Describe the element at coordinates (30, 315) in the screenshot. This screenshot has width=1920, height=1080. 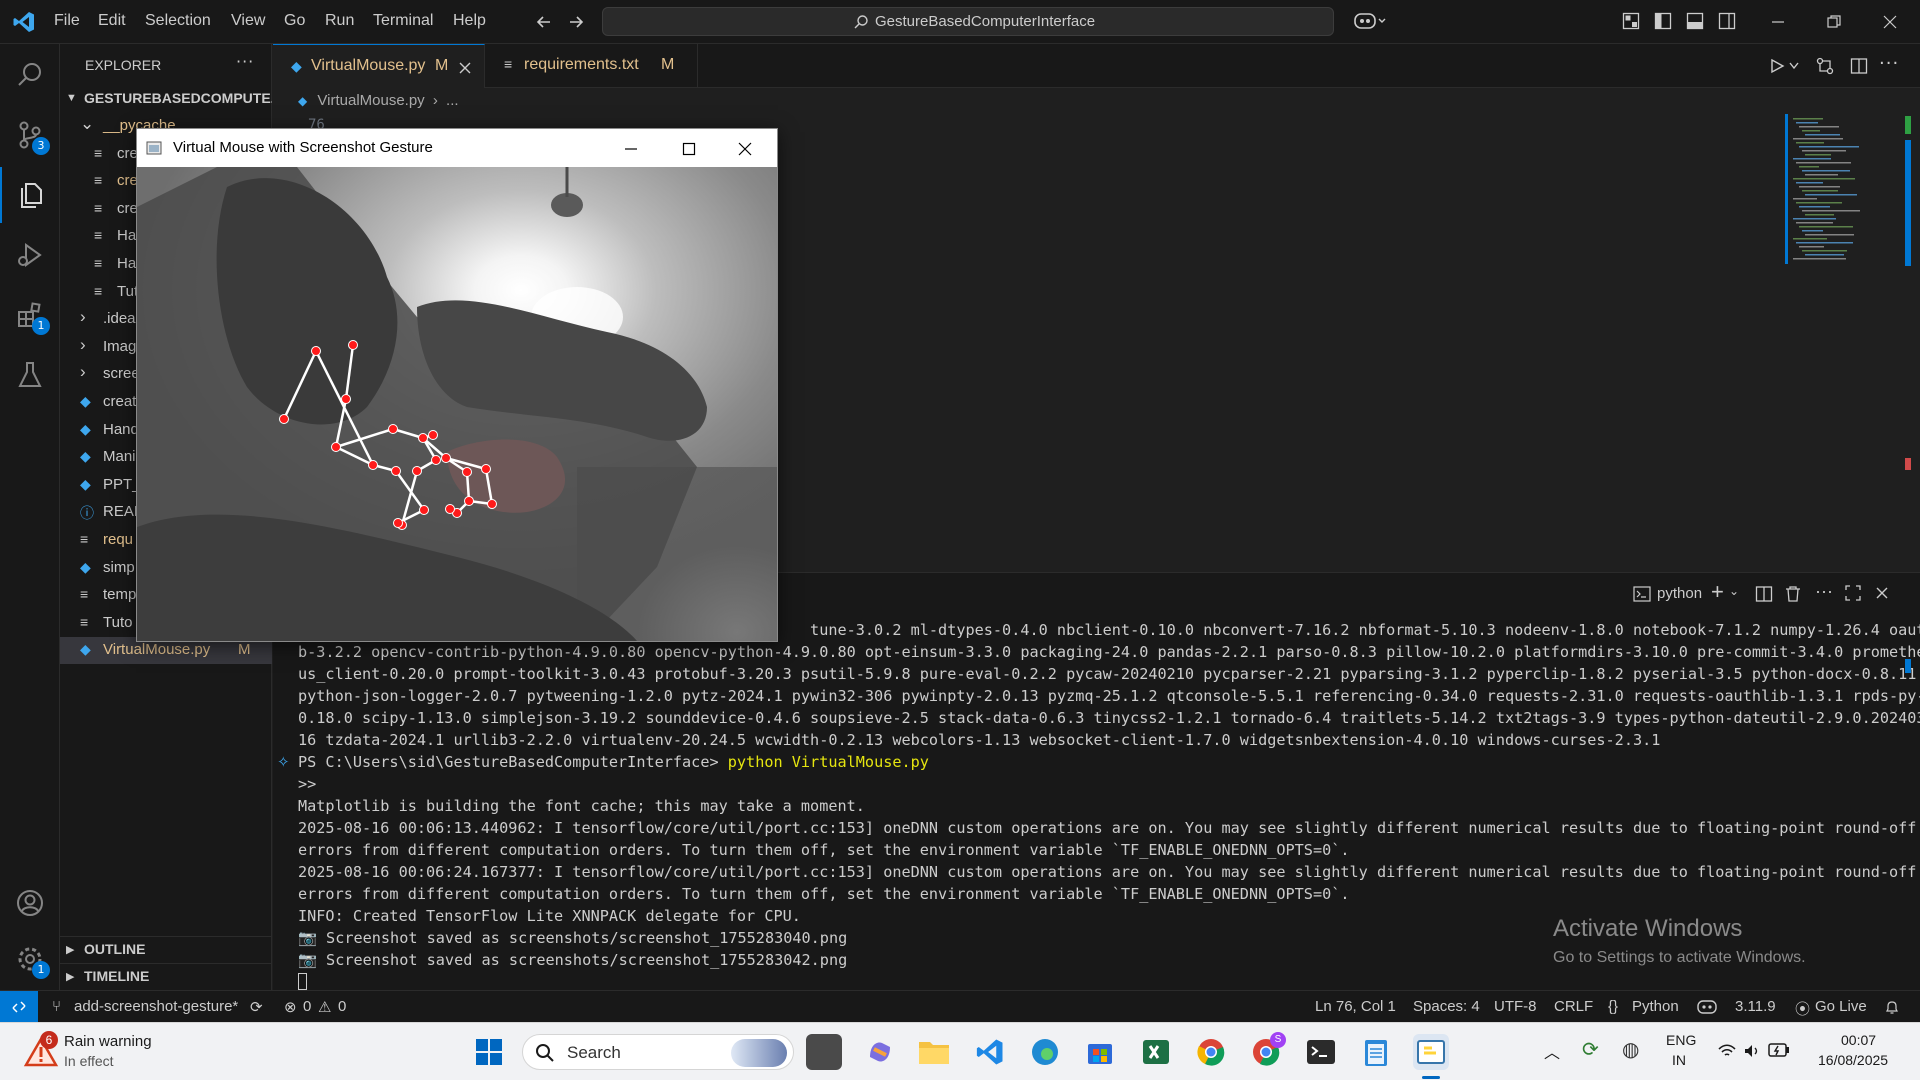
I see `activity-extensions: 1` at that location.